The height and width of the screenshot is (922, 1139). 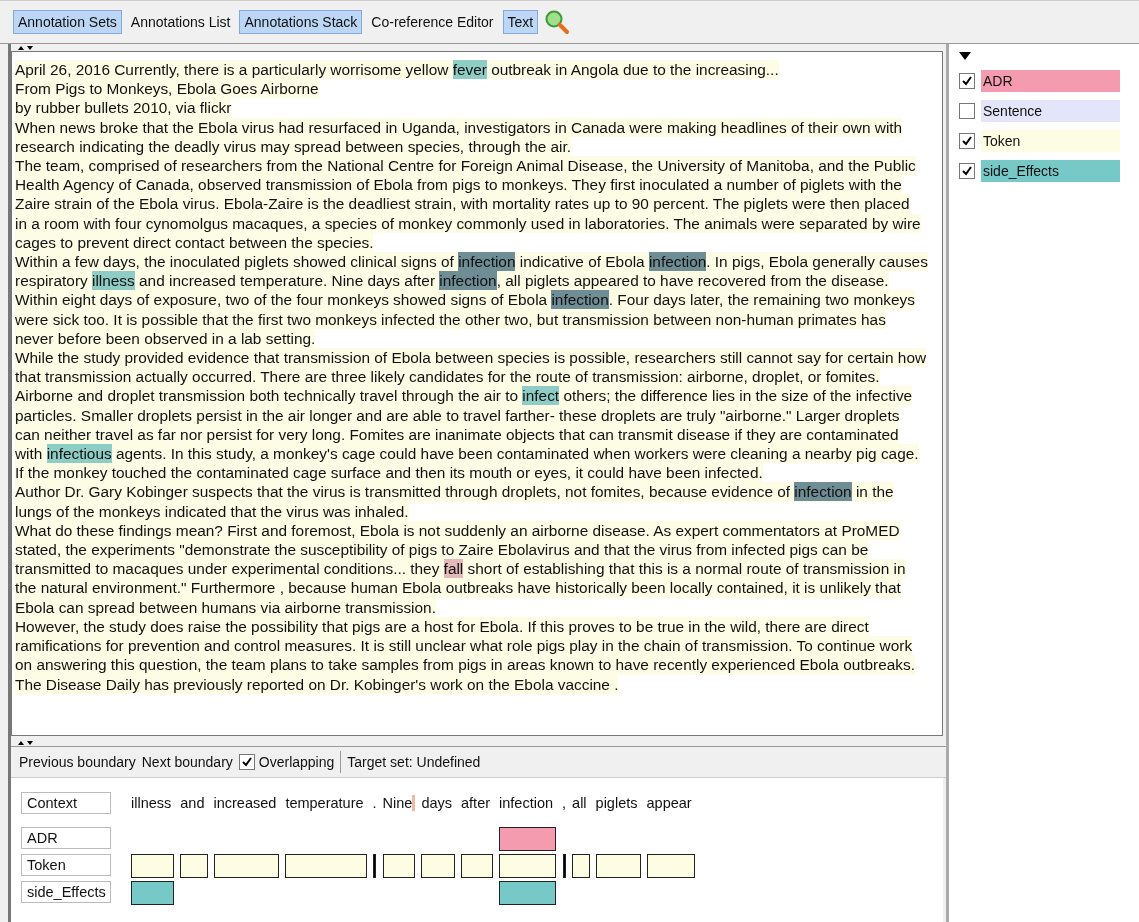 What do you see at coordinates (476, 803) in the screenshot?
I see `context-word: after` at bounding box center [476, 803].